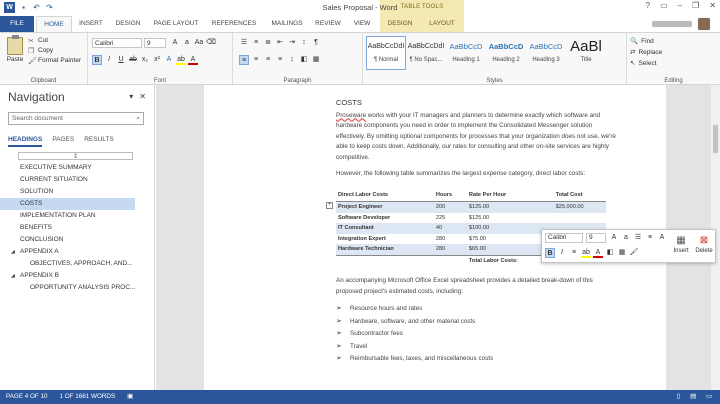 Image resolution: width=720 pixels, height=404 pixels. I want to click on proofing-icon: ▣, so click(130, 397).